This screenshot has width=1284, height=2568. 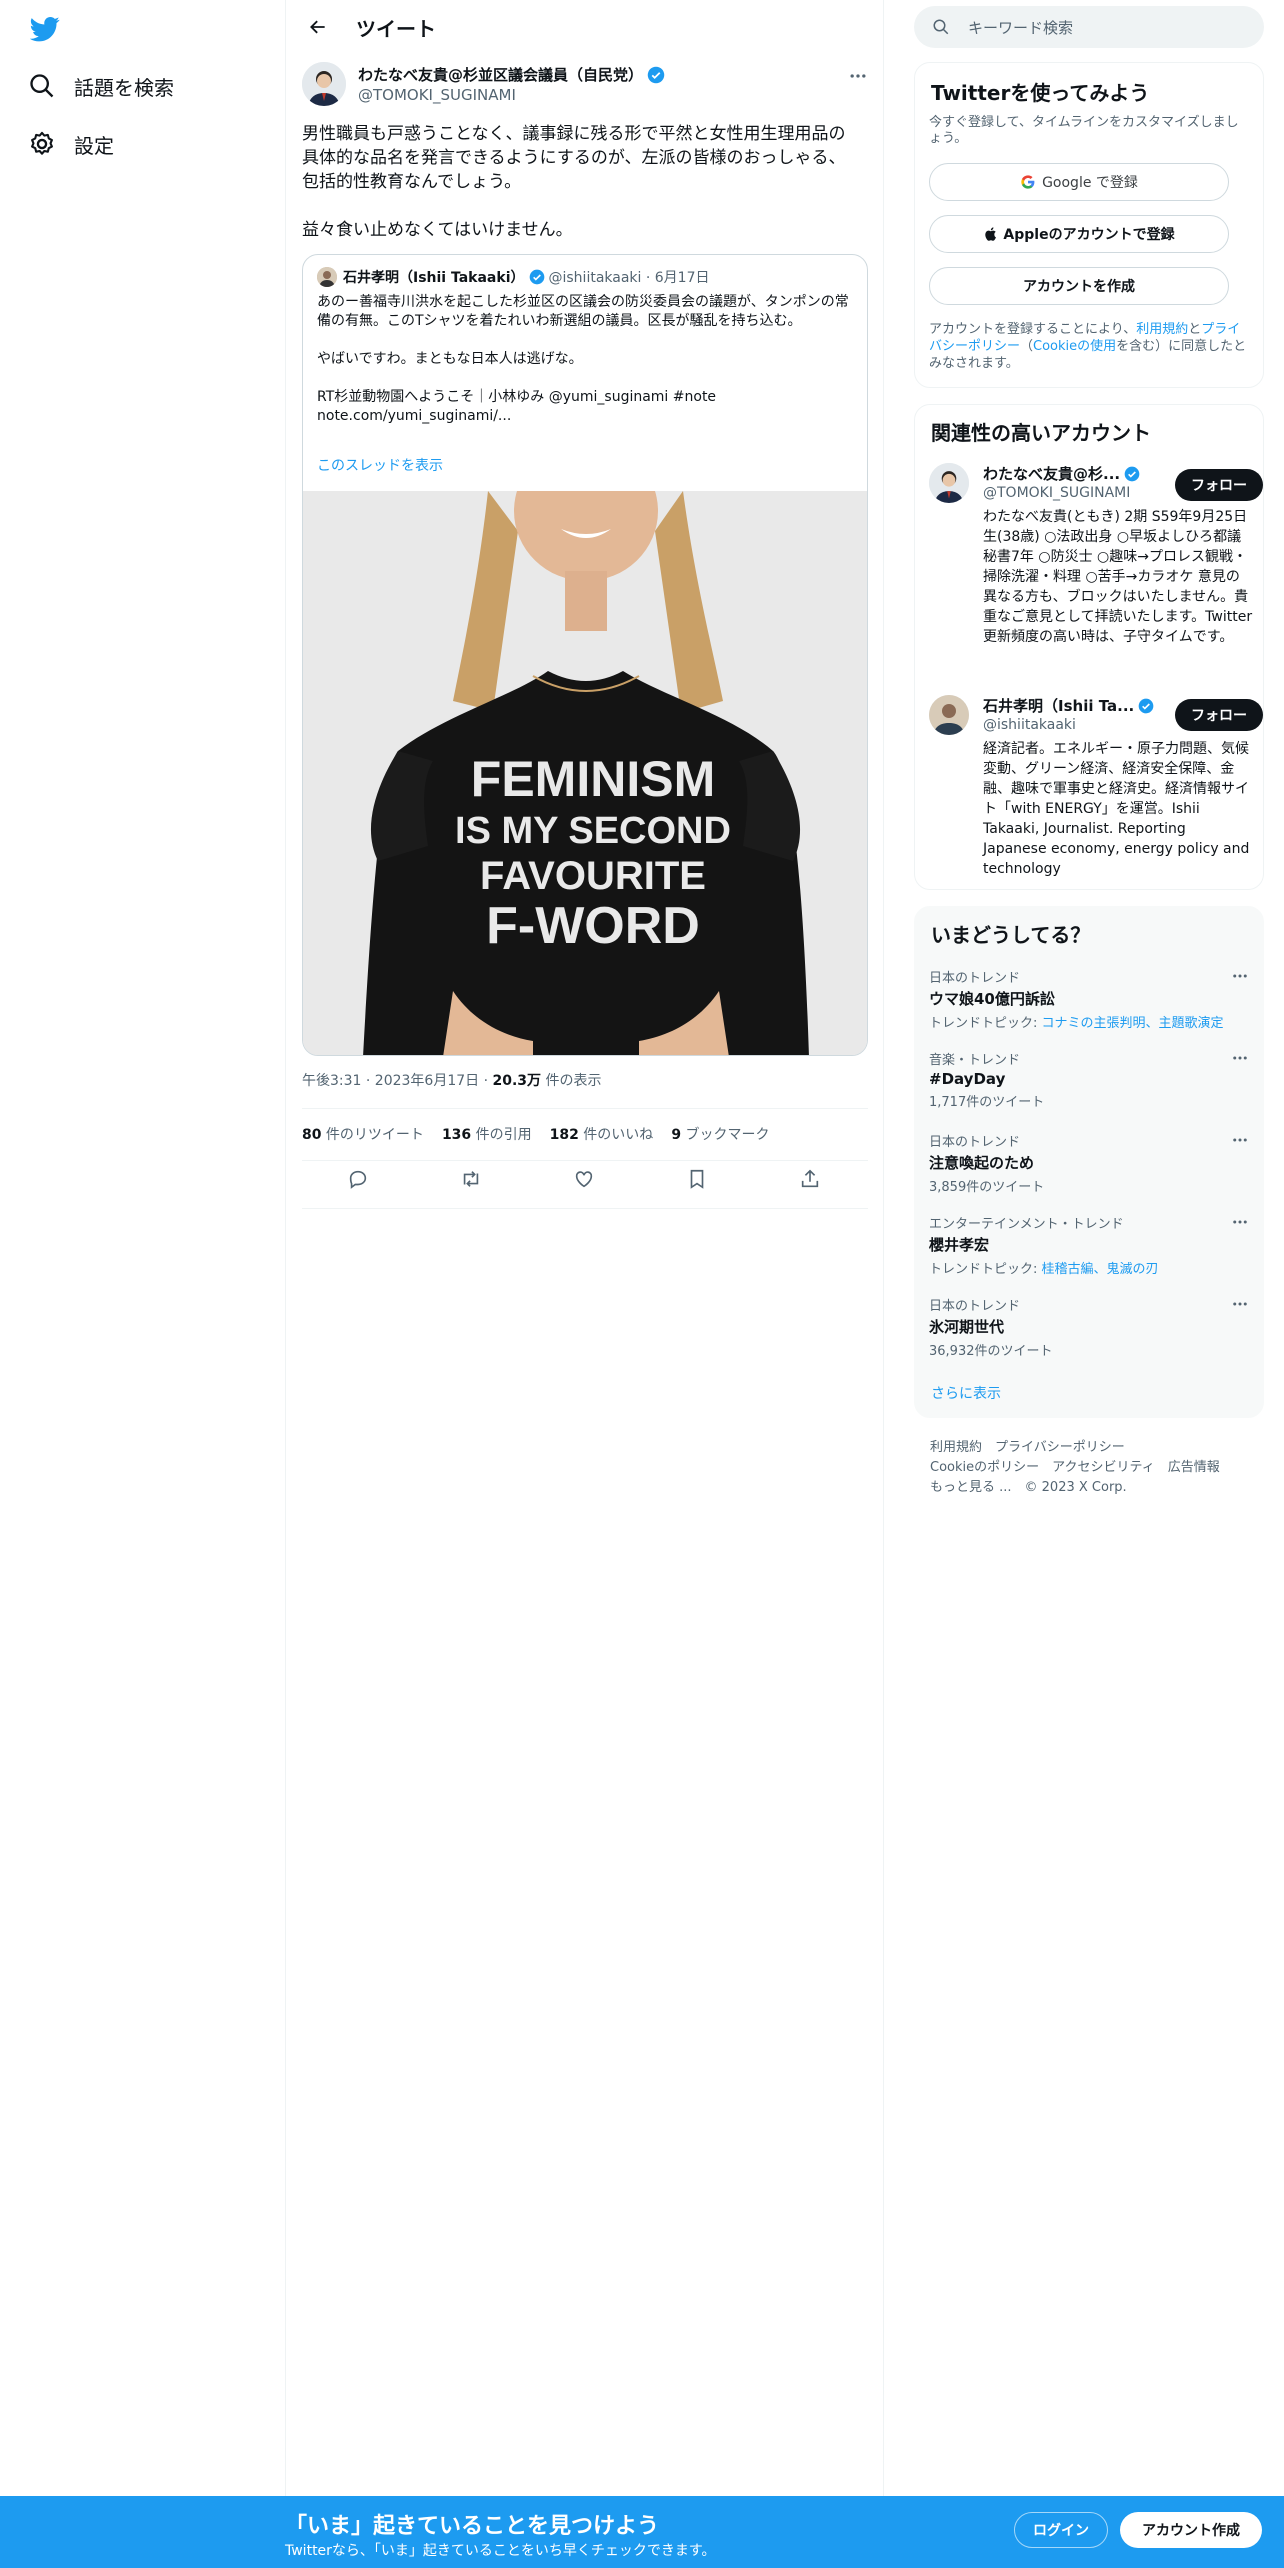 I want to click on signup-subtitle: 今すぐ登録して、タイムラインをカスタマイズしましょう。, so click(x=1084, y=130).